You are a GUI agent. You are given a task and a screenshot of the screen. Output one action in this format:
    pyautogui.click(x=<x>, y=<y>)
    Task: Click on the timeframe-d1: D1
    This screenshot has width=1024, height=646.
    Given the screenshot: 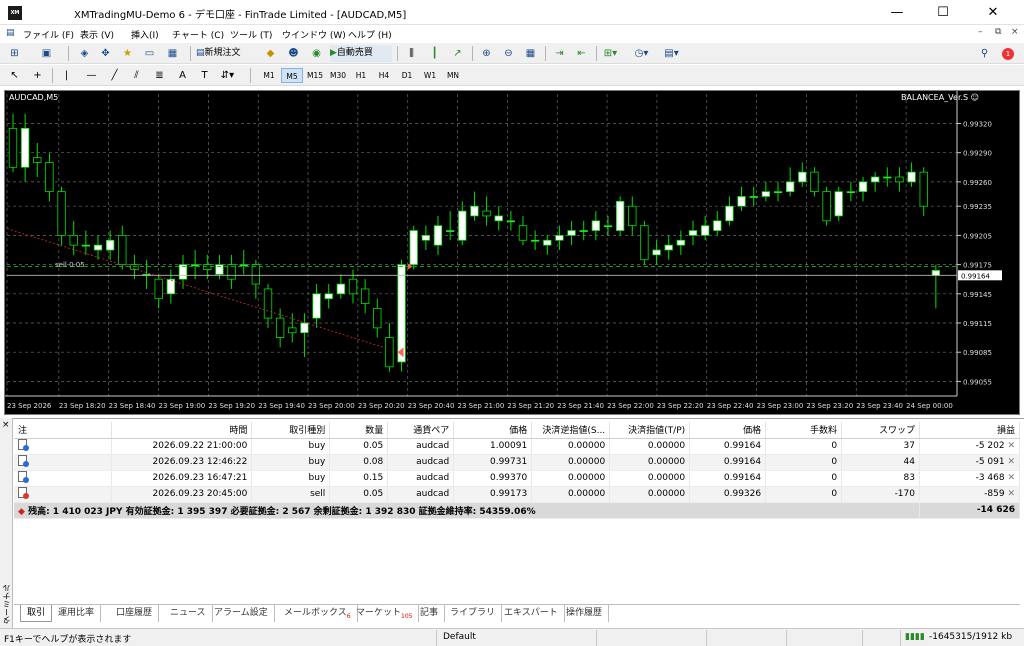 What is the action you would take?
    pyautogui.click(x=407, y=75)
    